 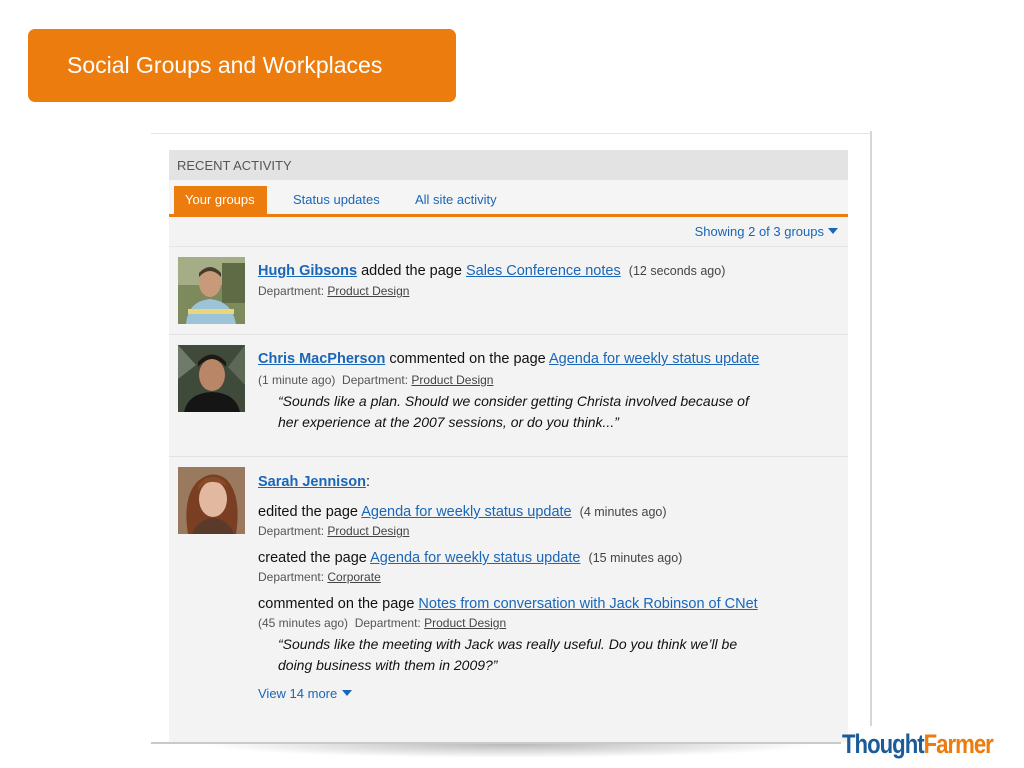 What do you see at coordinates (958, 744) in the screenshot?
I see `logo-part-farmer: Farmer` at bounding box center [958, 744].